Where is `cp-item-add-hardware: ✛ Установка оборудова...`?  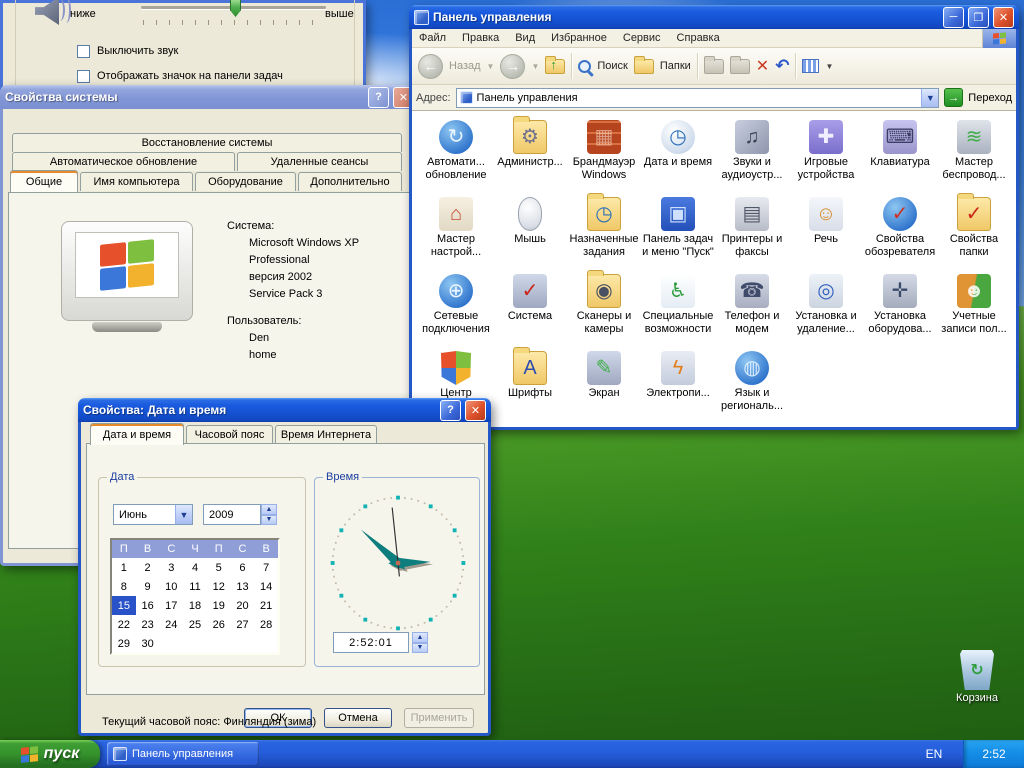
cp-item-add-hardware: ✛ Установка оборудова... is located at coordinates (900, 312).